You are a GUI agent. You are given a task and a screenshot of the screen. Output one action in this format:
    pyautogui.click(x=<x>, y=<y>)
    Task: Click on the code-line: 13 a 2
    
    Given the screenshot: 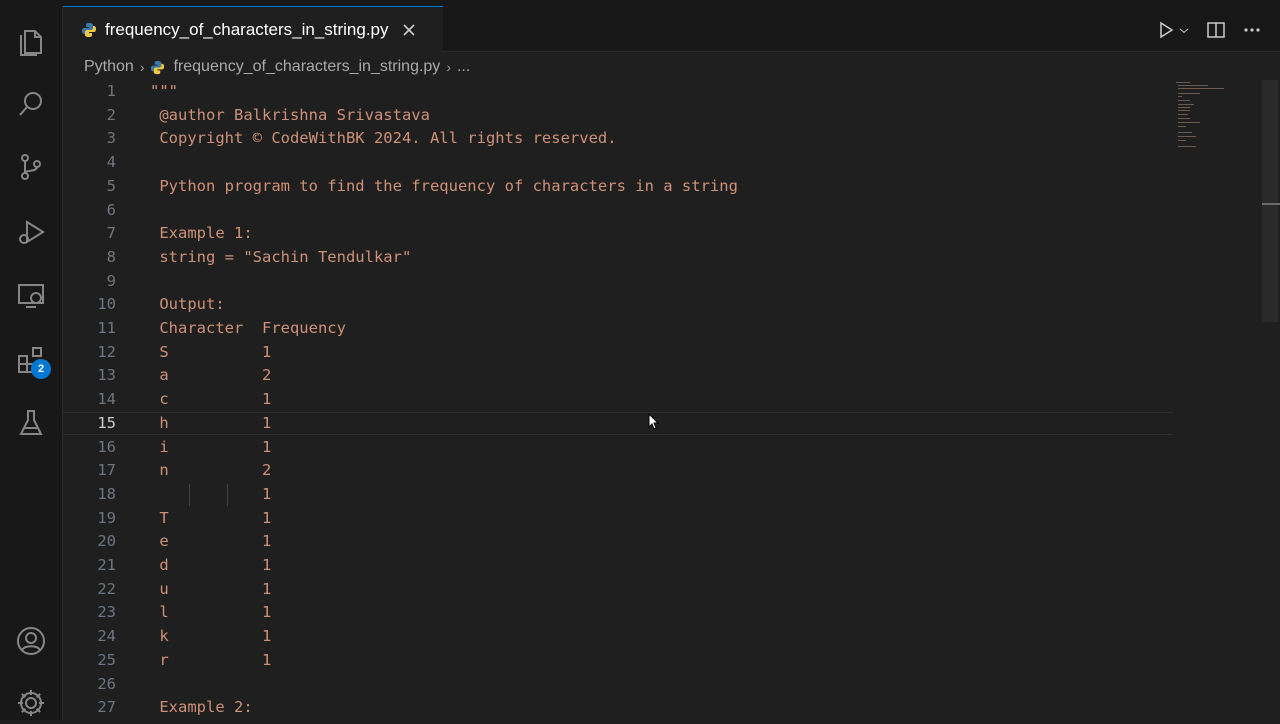 What is the action you would take?
    pyautogui.click(x=618, y=376)
    